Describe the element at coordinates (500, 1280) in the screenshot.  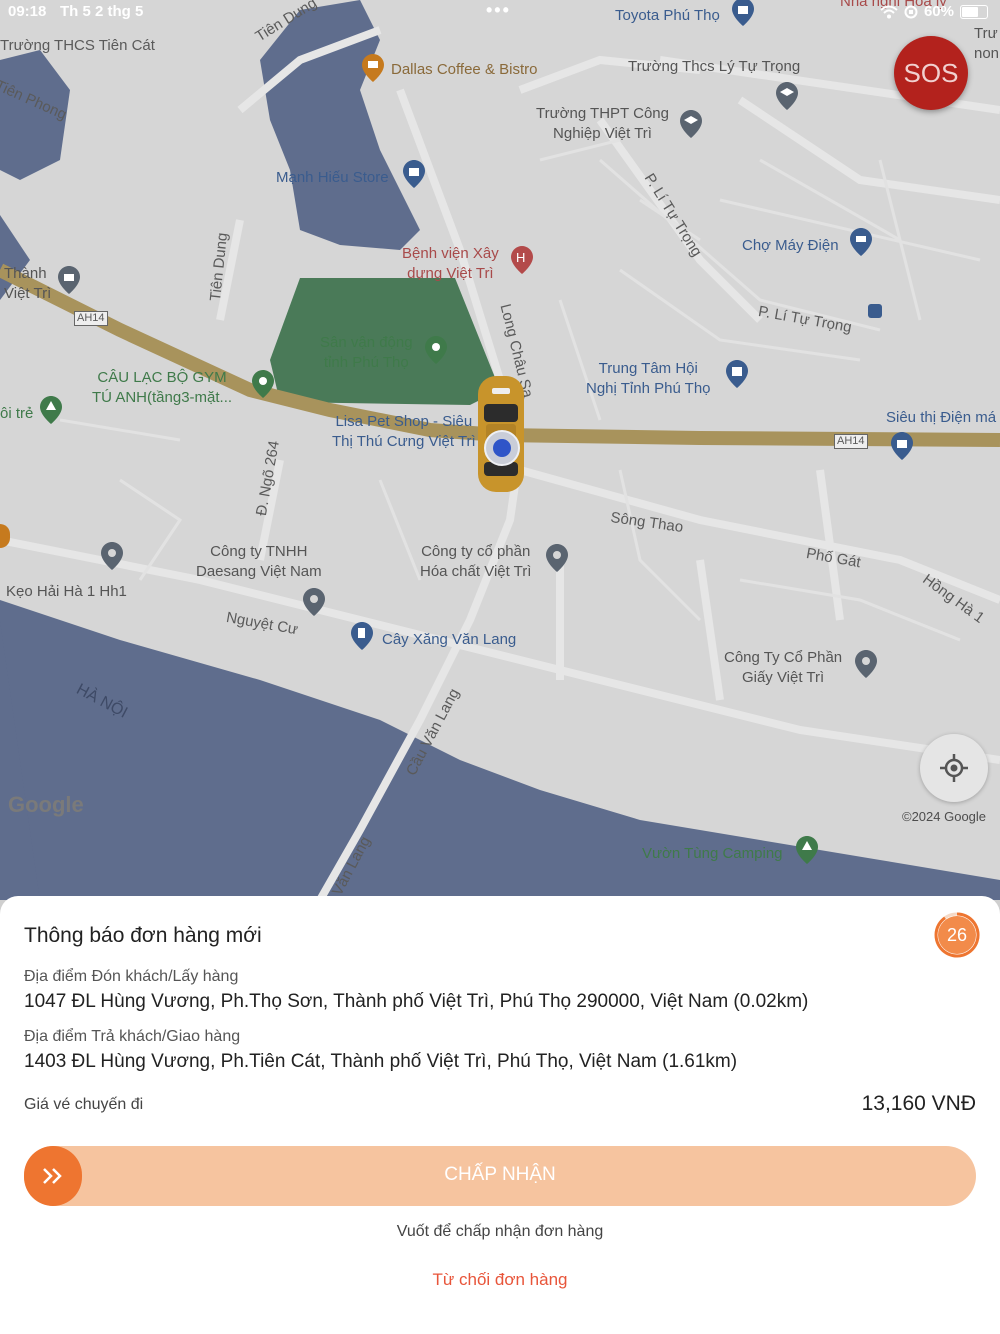
I see `reject-order-link: Từ chối đơn hàng` at that location.